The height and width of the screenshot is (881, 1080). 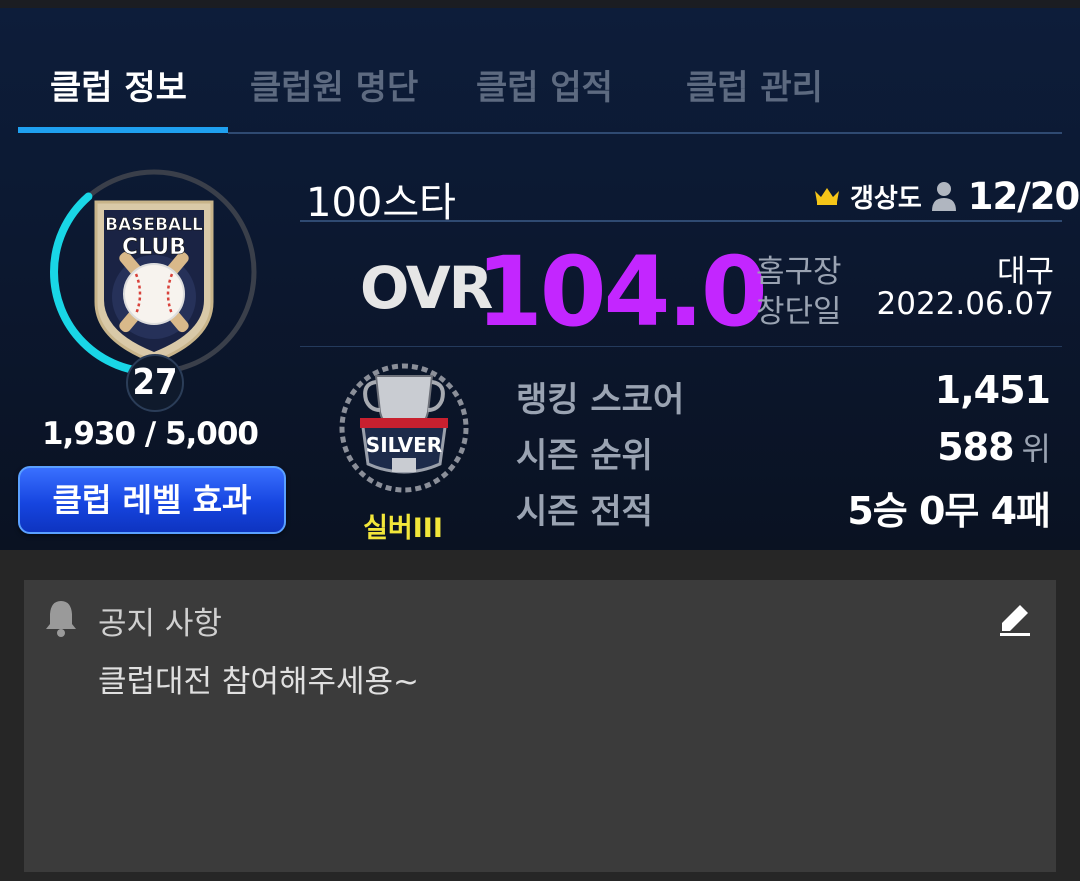 I want to click on home-stadium-value: 대구, so click(x=1025, y=272).